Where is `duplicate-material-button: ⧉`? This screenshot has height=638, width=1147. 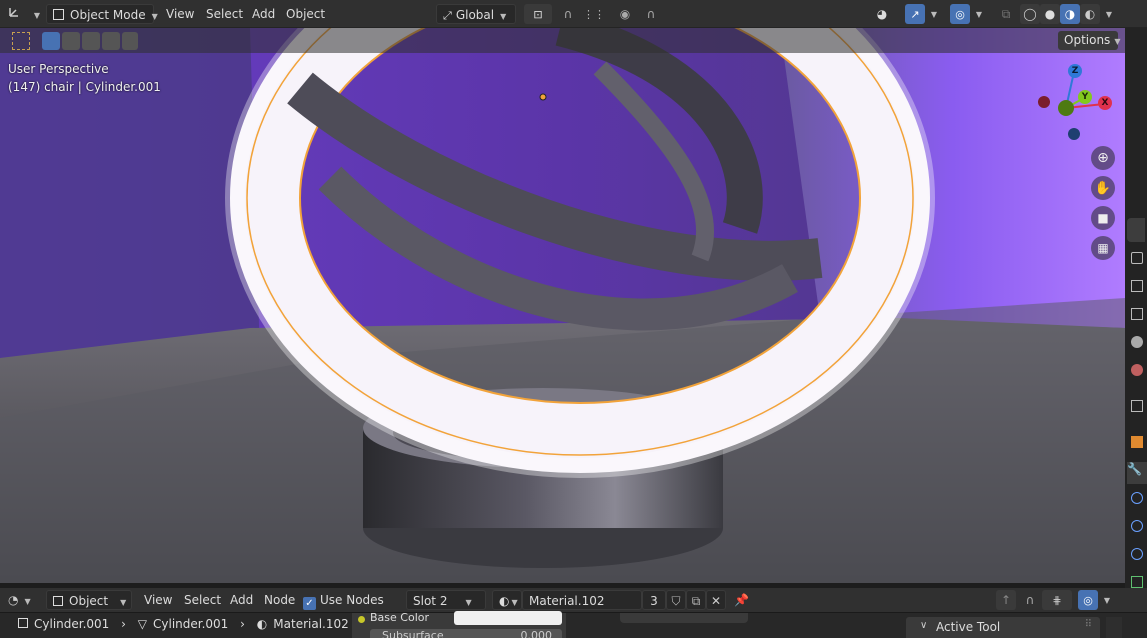 duplicate-material-button: ⧉ is located at coordinates (696, 600).